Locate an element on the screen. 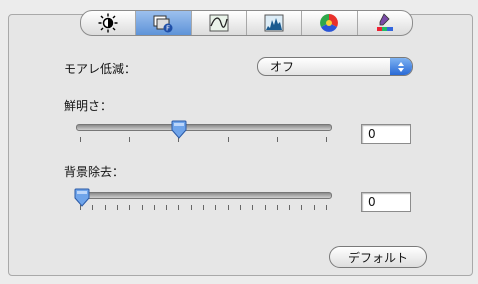 This screenshot has width=478, height=284. moire-value: オフ is located at coordinates (282, 67).